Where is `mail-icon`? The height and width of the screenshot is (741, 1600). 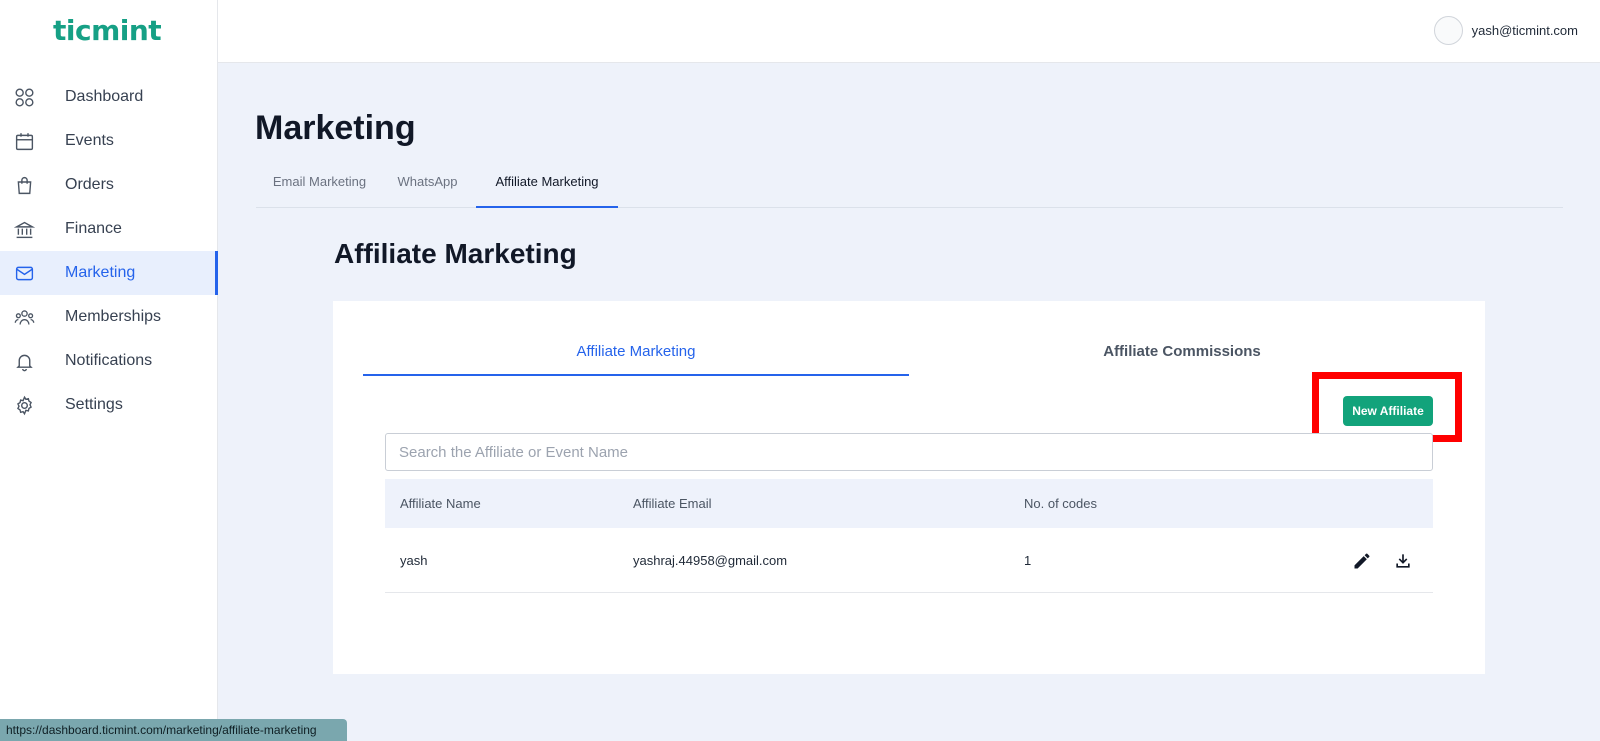
mail-icon is located at coordinates (24, 273).